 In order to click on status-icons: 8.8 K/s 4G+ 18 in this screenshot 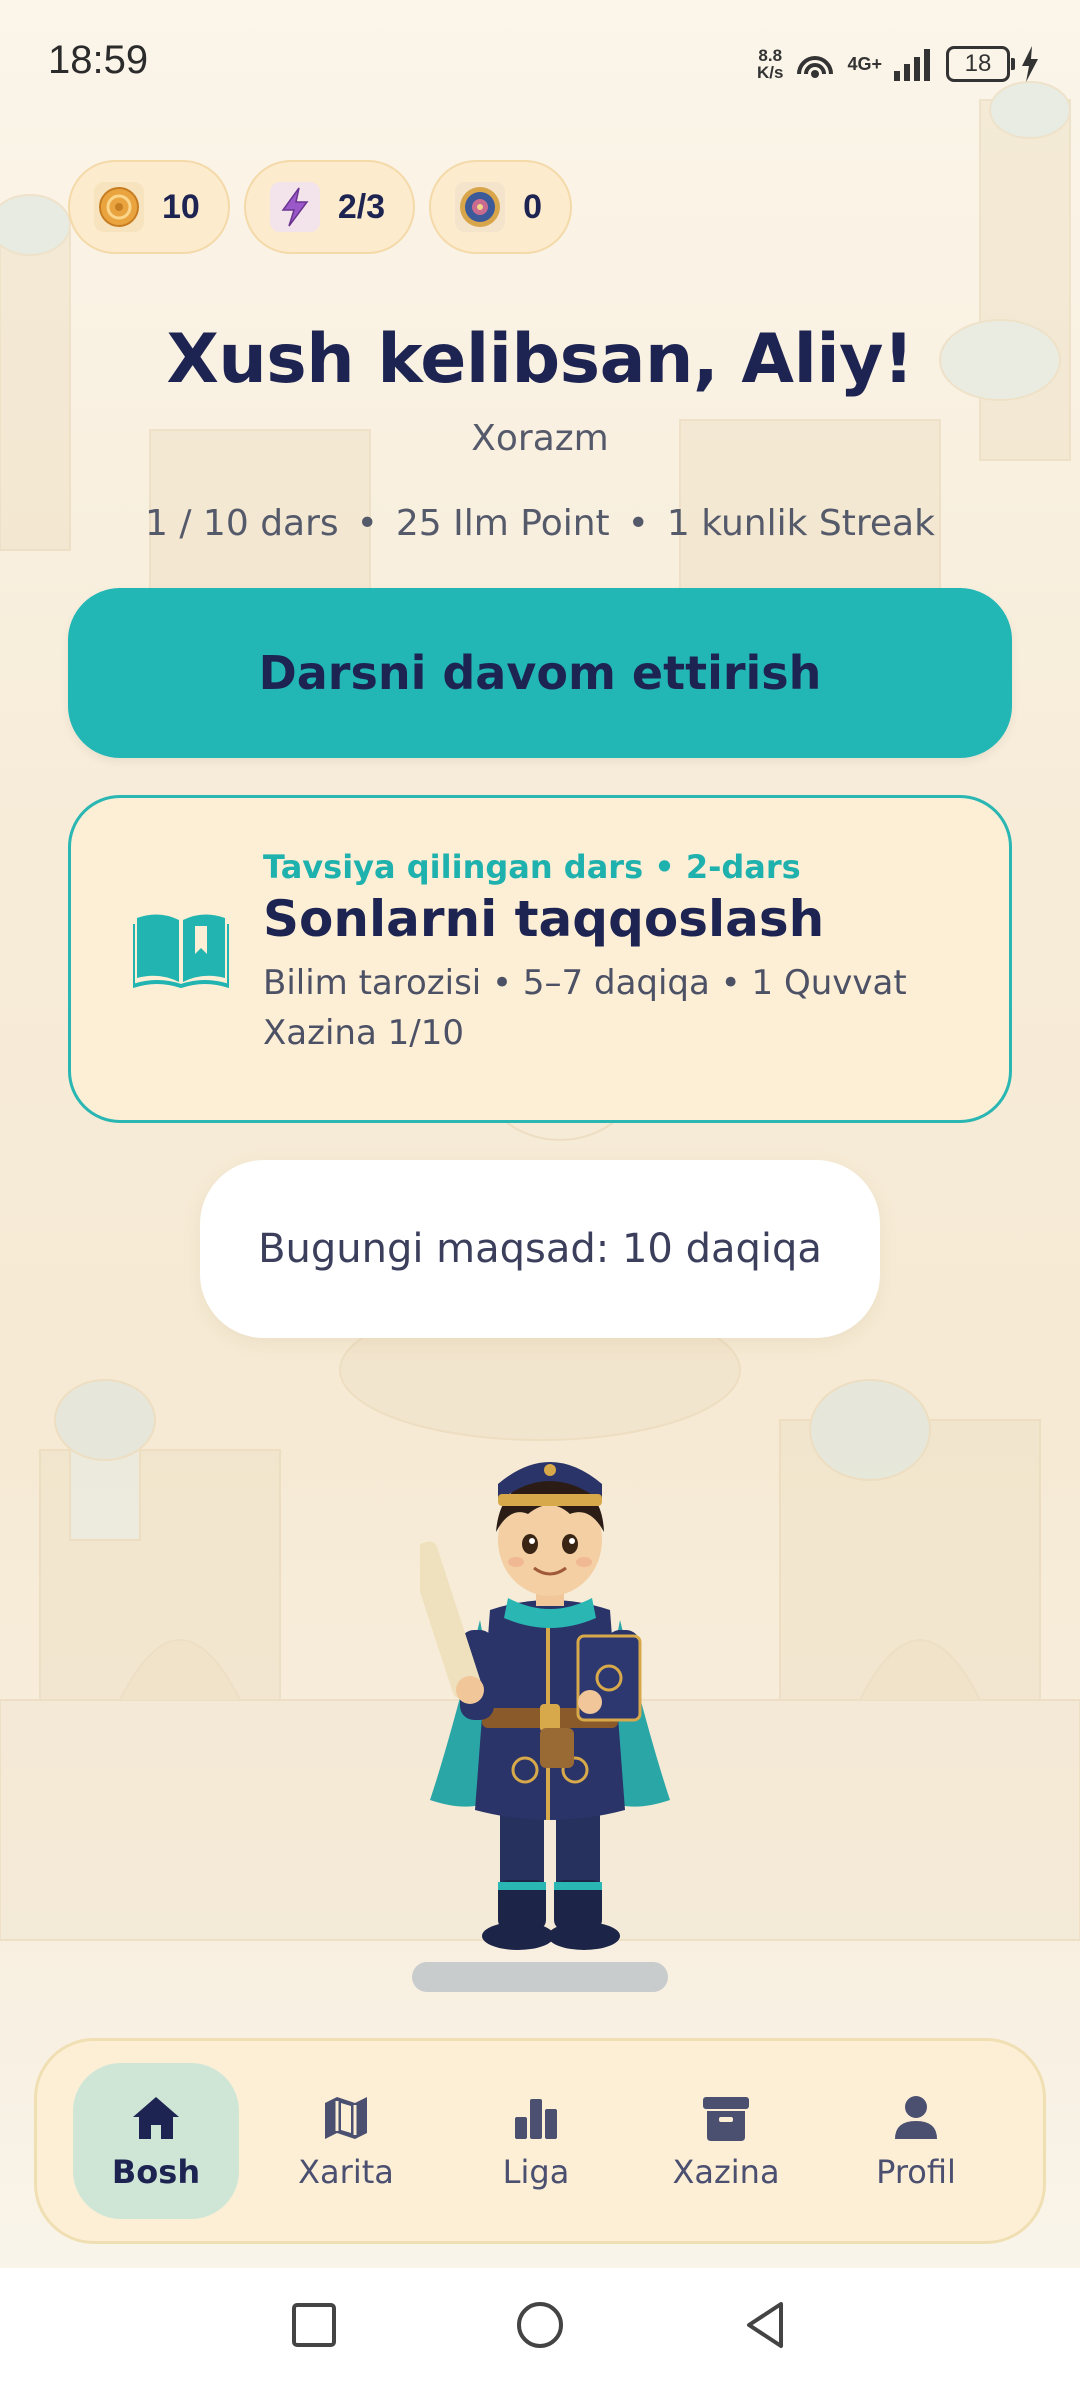, I will do `click(898, 64)`.